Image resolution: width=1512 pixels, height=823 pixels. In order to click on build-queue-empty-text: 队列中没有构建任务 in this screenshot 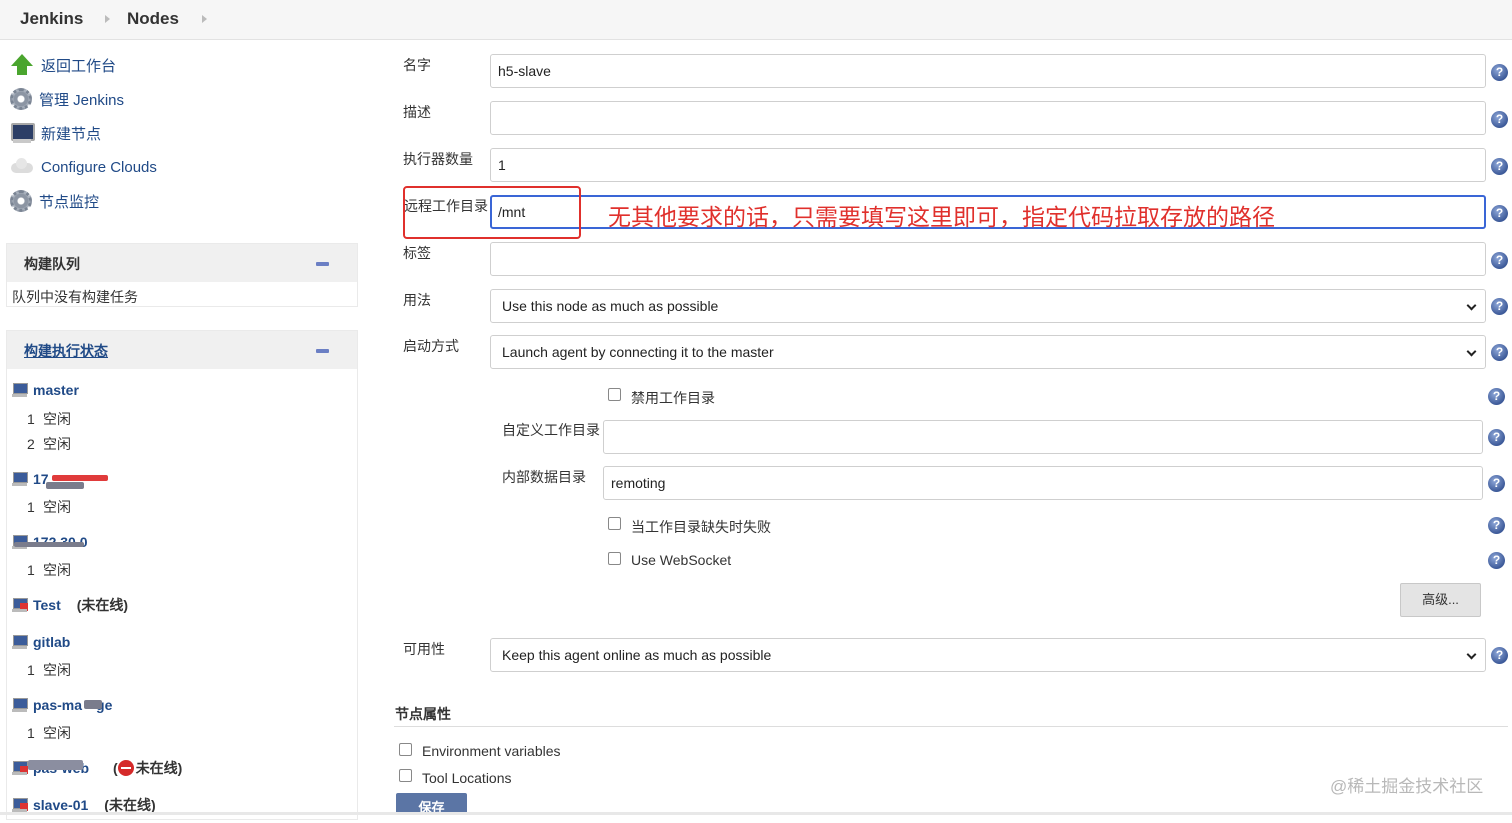, I will do `click(75, 297)`.